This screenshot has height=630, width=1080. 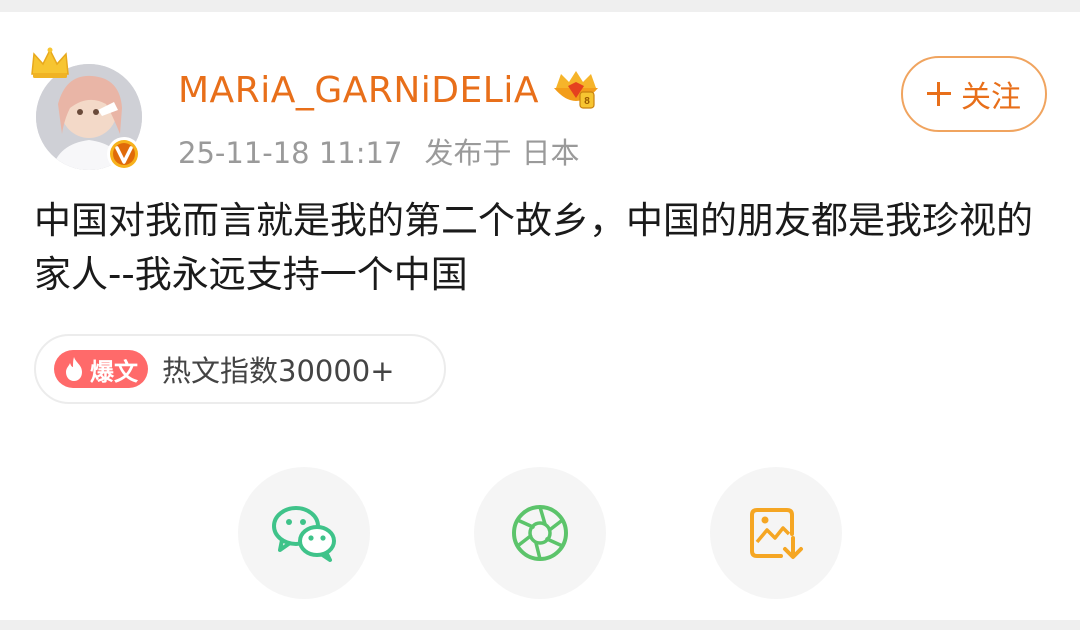 I want to click on follow-button: 关注, so click(x=974, y=94).